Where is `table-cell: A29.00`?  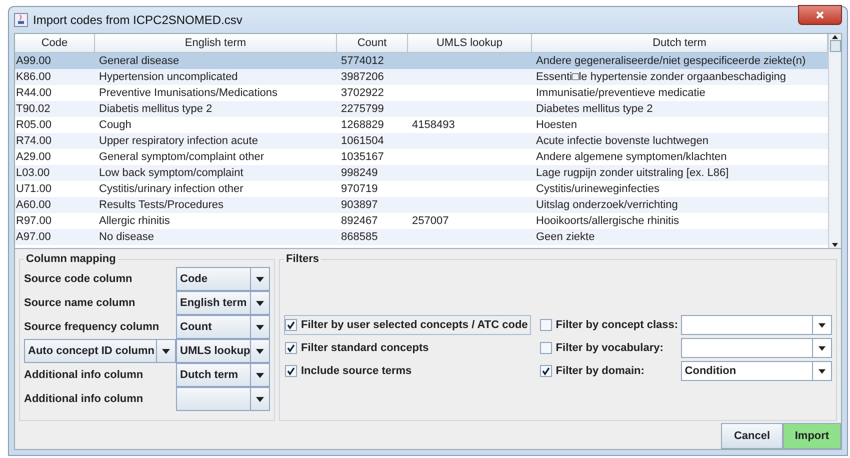 table-cell: A29.00 is located at coordinates (33, 157).